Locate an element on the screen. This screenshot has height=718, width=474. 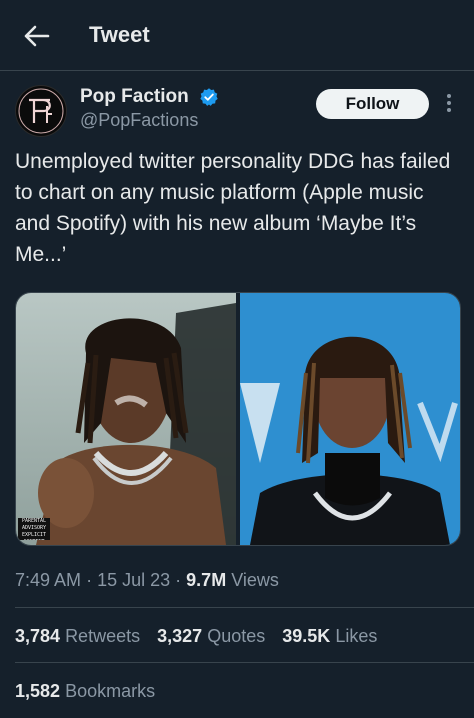
pop-faction-logo is located at coordinates (41, 111).